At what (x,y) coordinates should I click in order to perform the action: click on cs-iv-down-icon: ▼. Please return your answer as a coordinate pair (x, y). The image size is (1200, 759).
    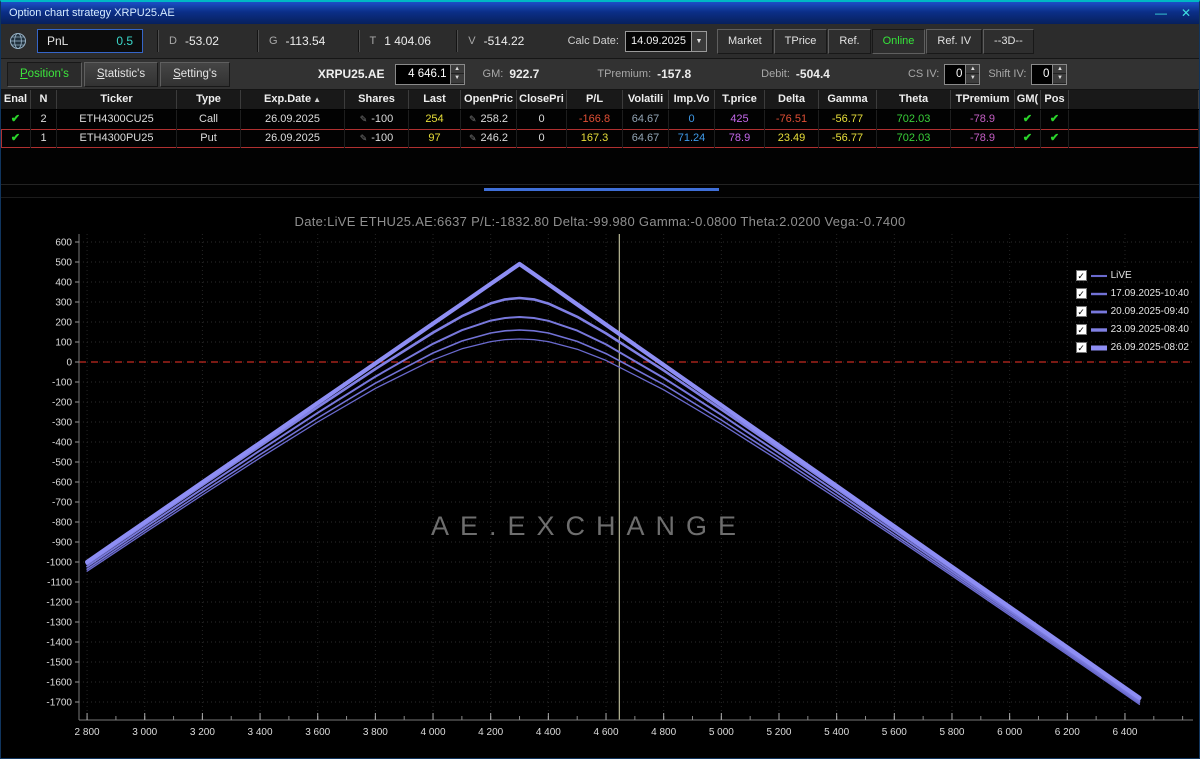
    Looking at the image, I should click on (973, 79).